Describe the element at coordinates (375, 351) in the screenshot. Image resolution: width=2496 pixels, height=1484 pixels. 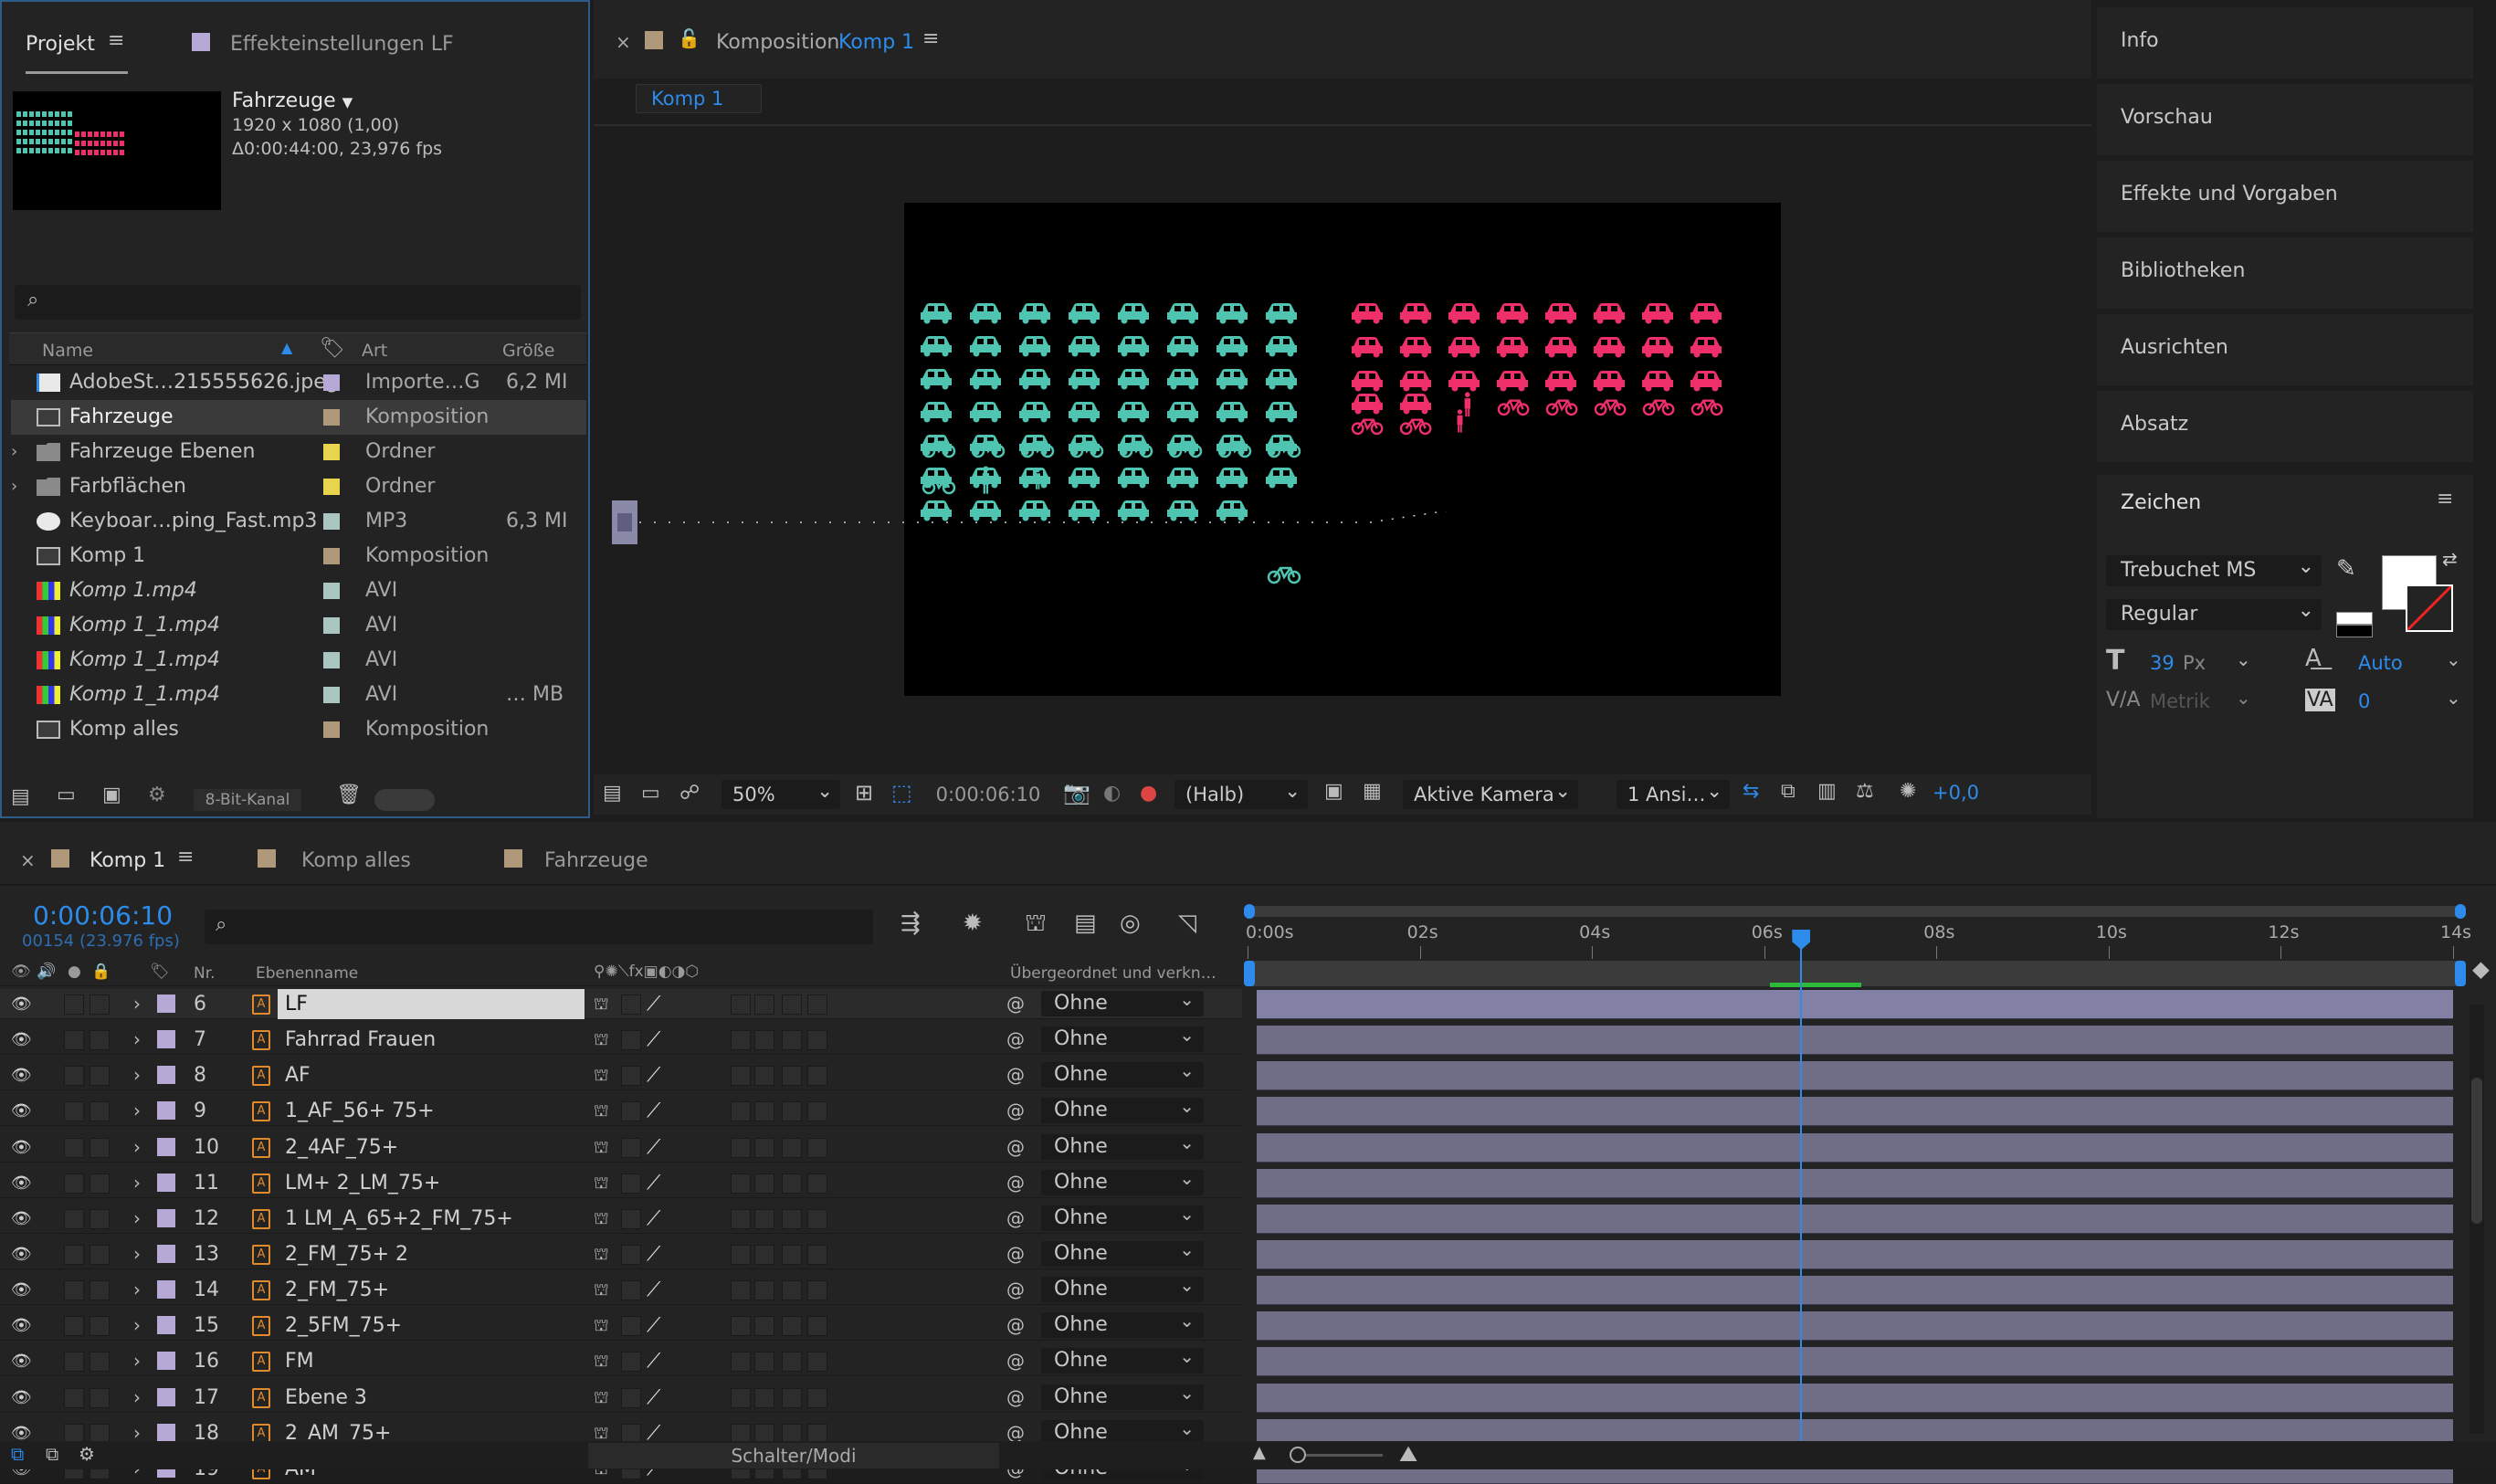
I see `col-type: Art` at that location.